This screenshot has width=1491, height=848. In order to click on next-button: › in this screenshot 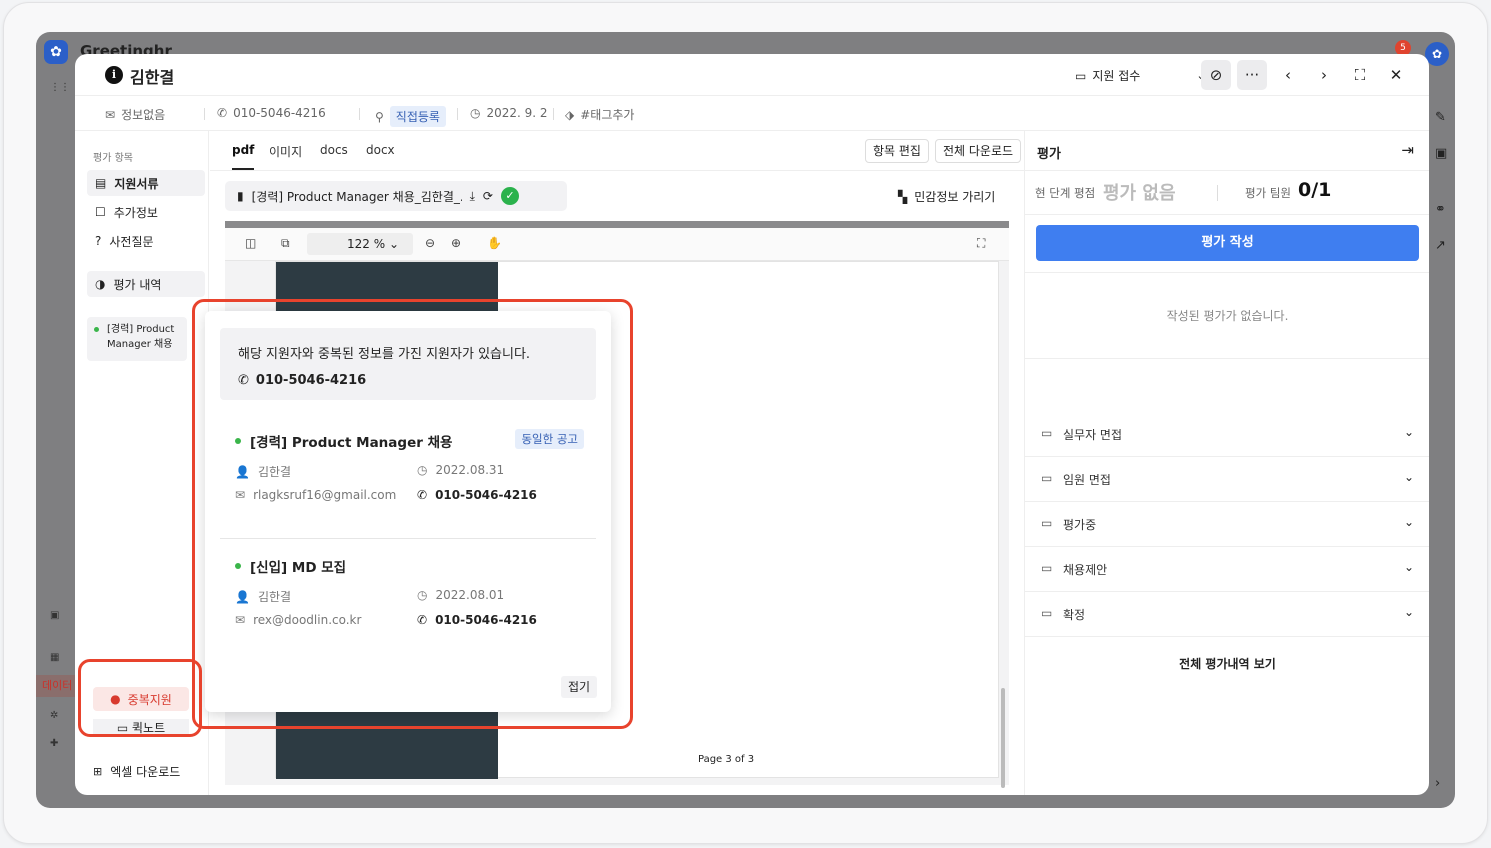, I will do `click(1324, 75)`.